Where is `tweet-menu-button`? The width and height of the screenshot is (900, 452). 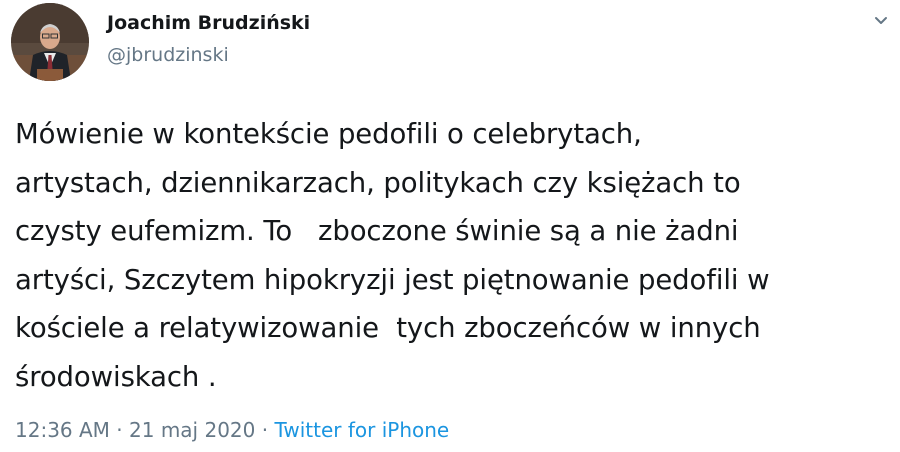 tweet-menu-button is located at coordinates (881, 21).